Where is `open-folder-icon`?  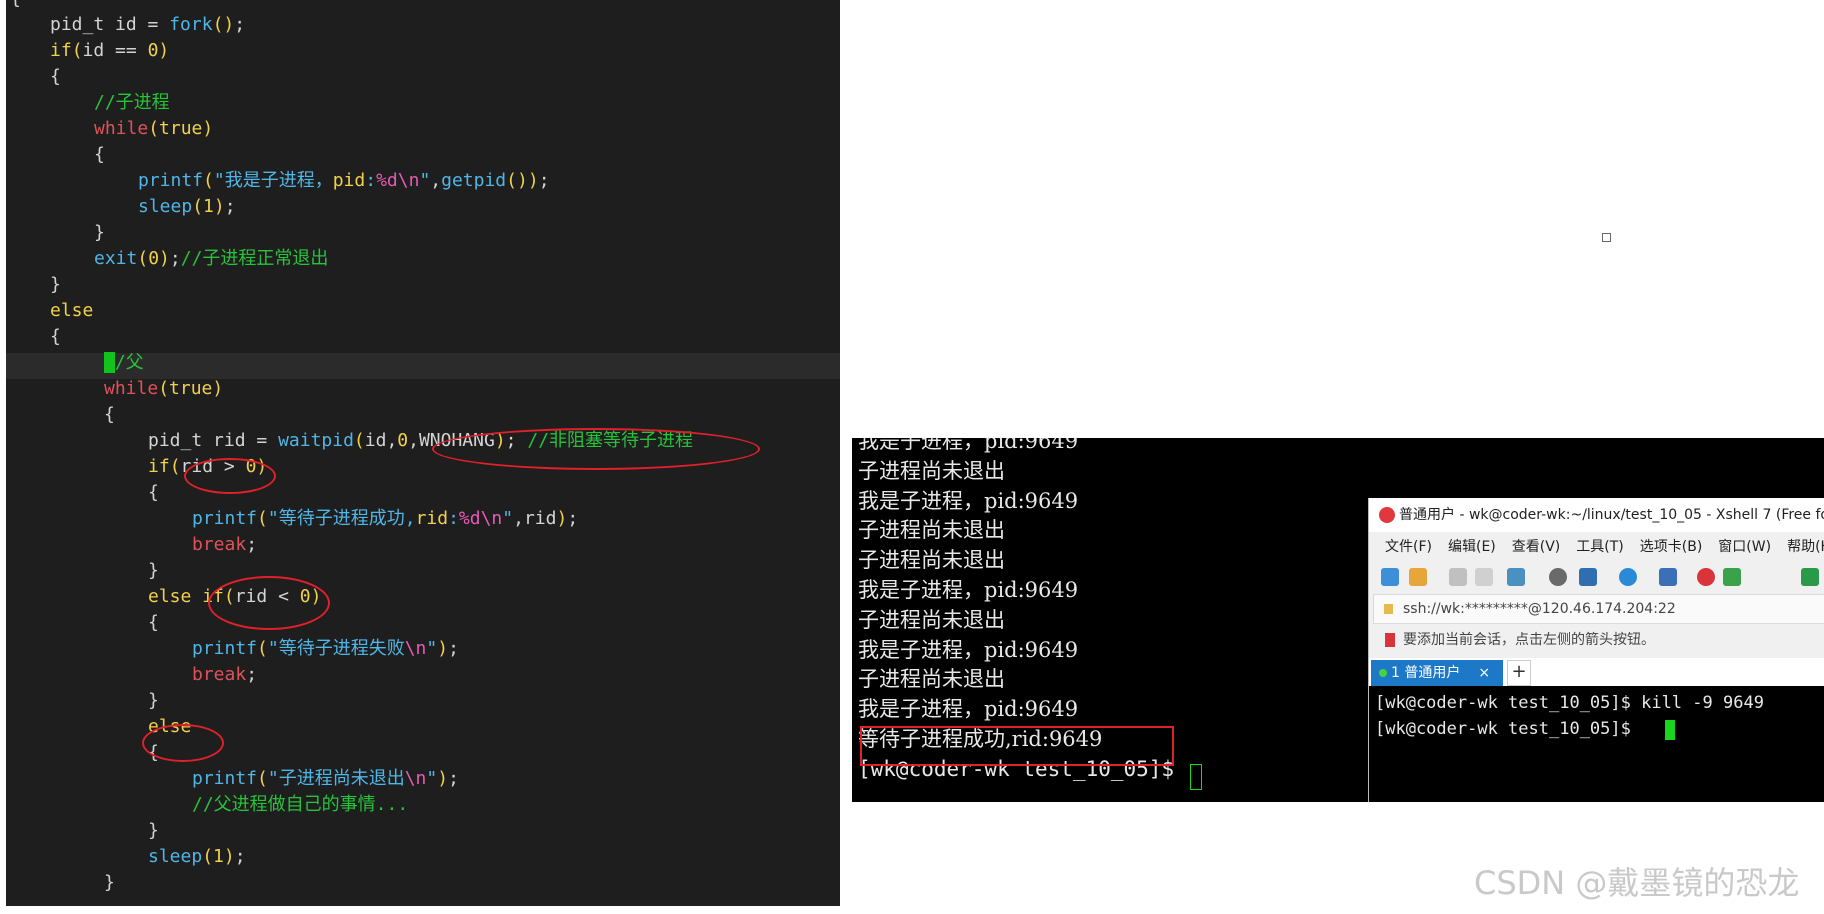
open-folder-icon is located at coordinates (1418, 577).